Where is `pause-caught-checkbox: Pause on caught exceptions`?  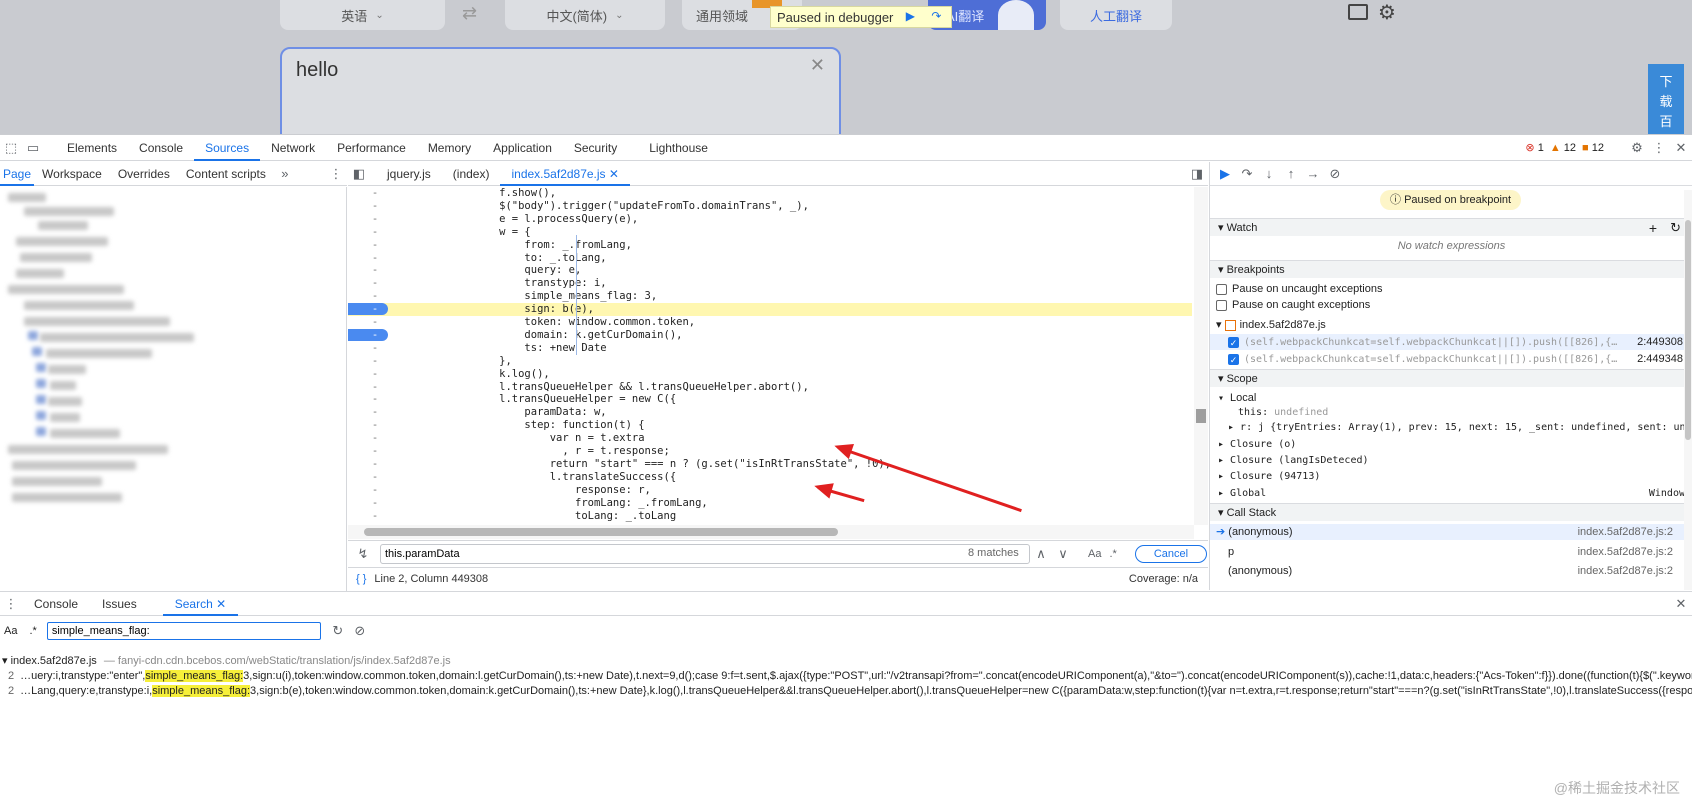 pause-caught-checkbox: Pause on caught exceptions is located at coordinates (1451, 305).